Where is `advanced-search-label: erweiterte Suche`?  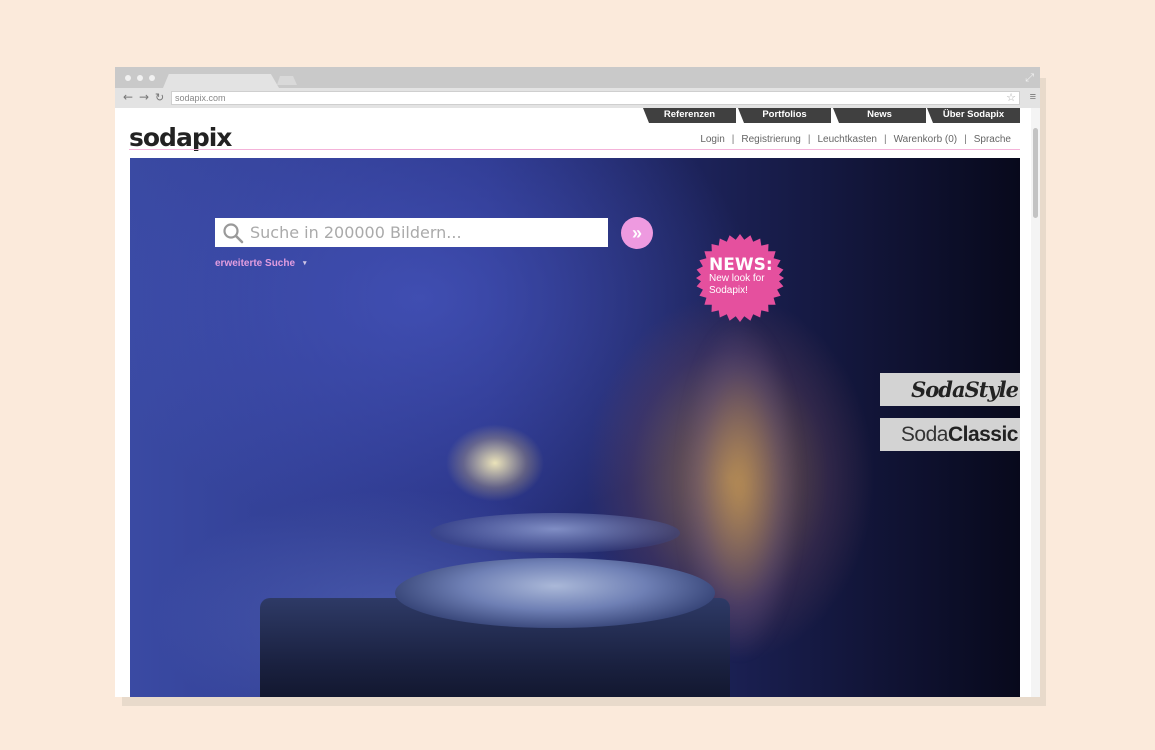
advanced-search-label: erweiterte Suche is located at coordinates (255, 263).